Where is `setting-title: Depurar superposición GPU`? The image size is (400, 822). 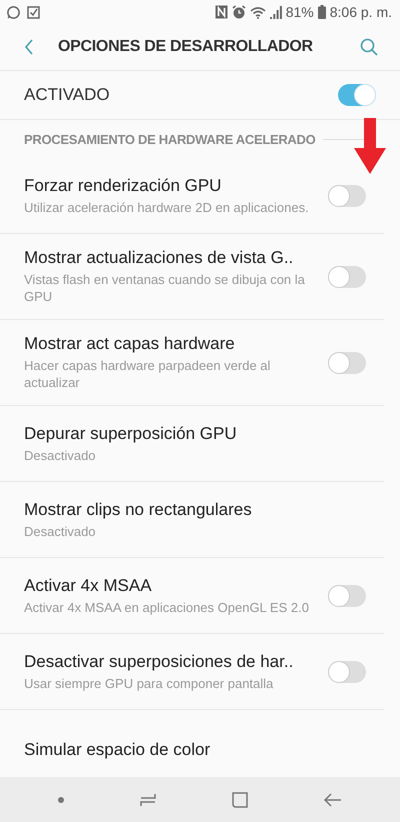 setting-title: Depurar superposición GPU is located at coordinates (130, 434).